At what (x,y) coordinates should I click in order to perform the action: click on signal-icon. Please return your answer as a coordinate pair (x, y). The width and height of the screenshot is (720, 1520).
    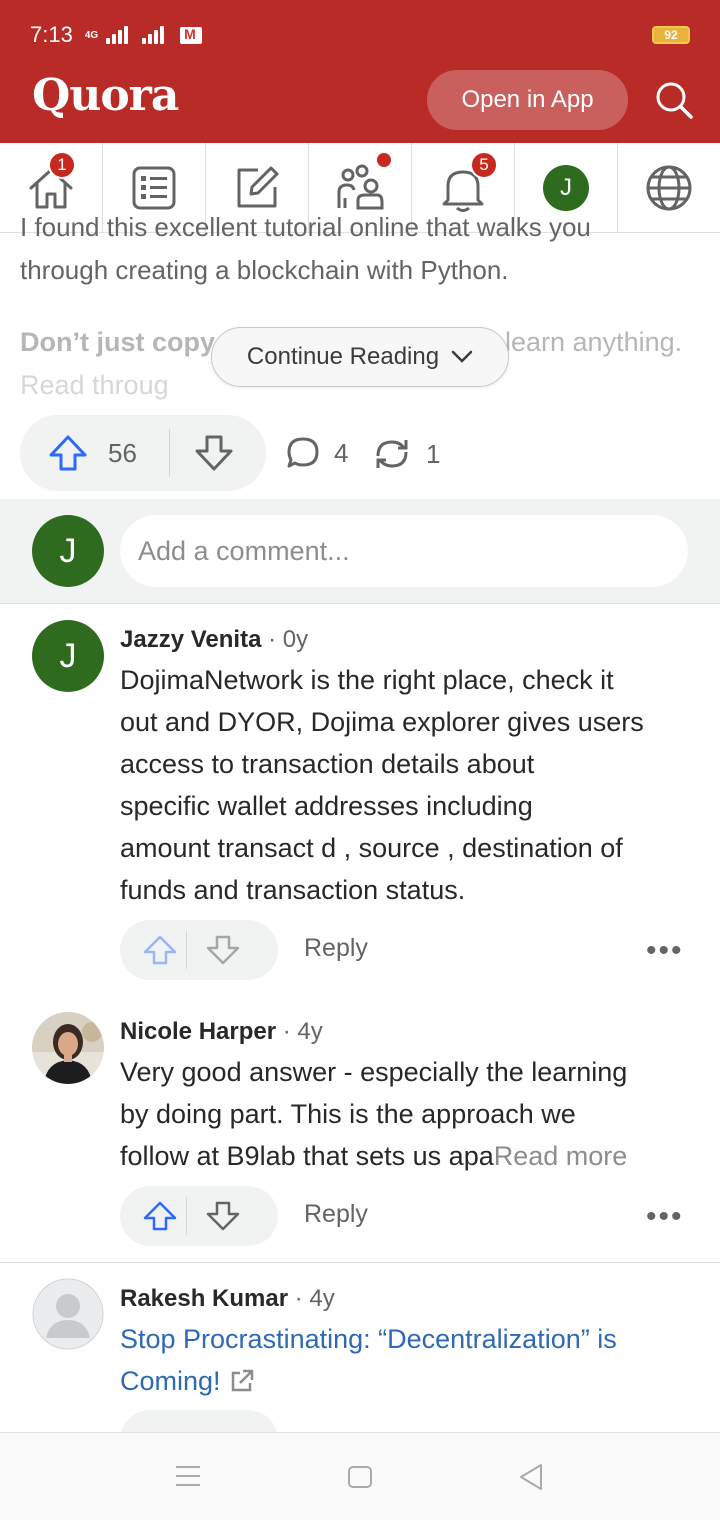
    Looking at the image, I should click on (117, 35).